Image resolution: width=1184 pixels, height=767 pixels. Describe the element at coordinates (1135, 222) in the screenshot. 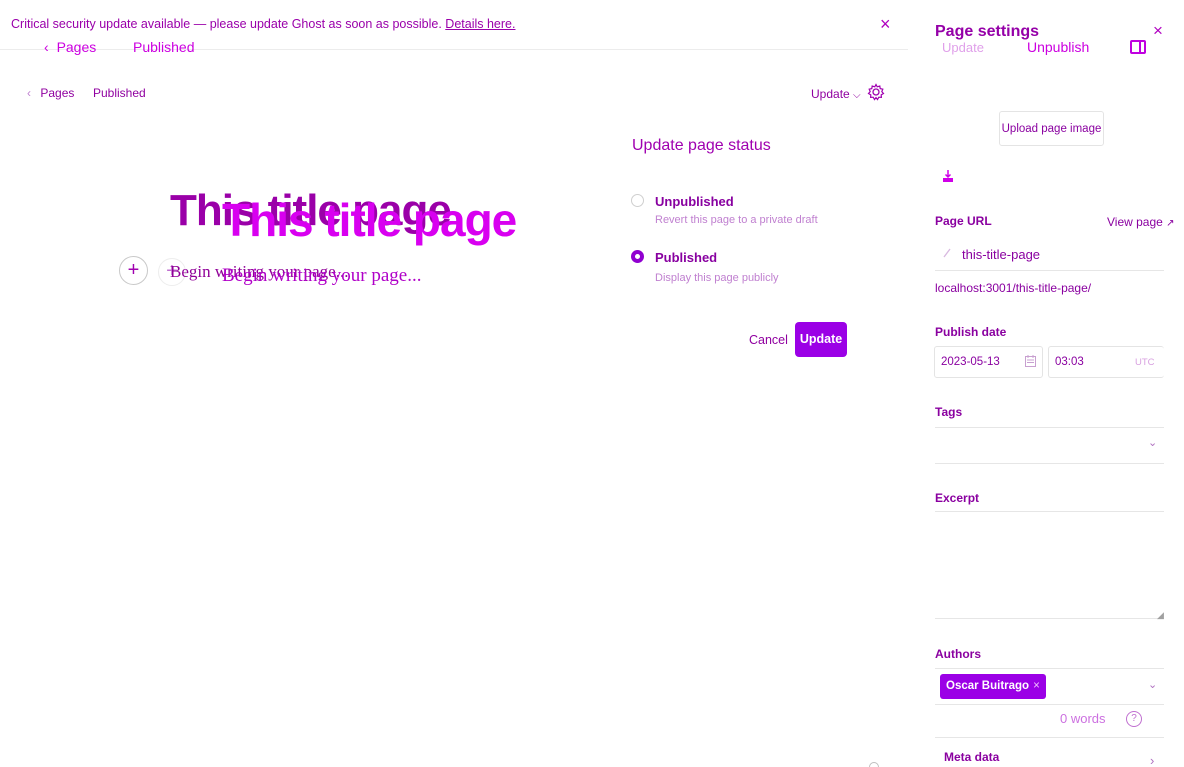

I see `view-page-label: View page` at that location.